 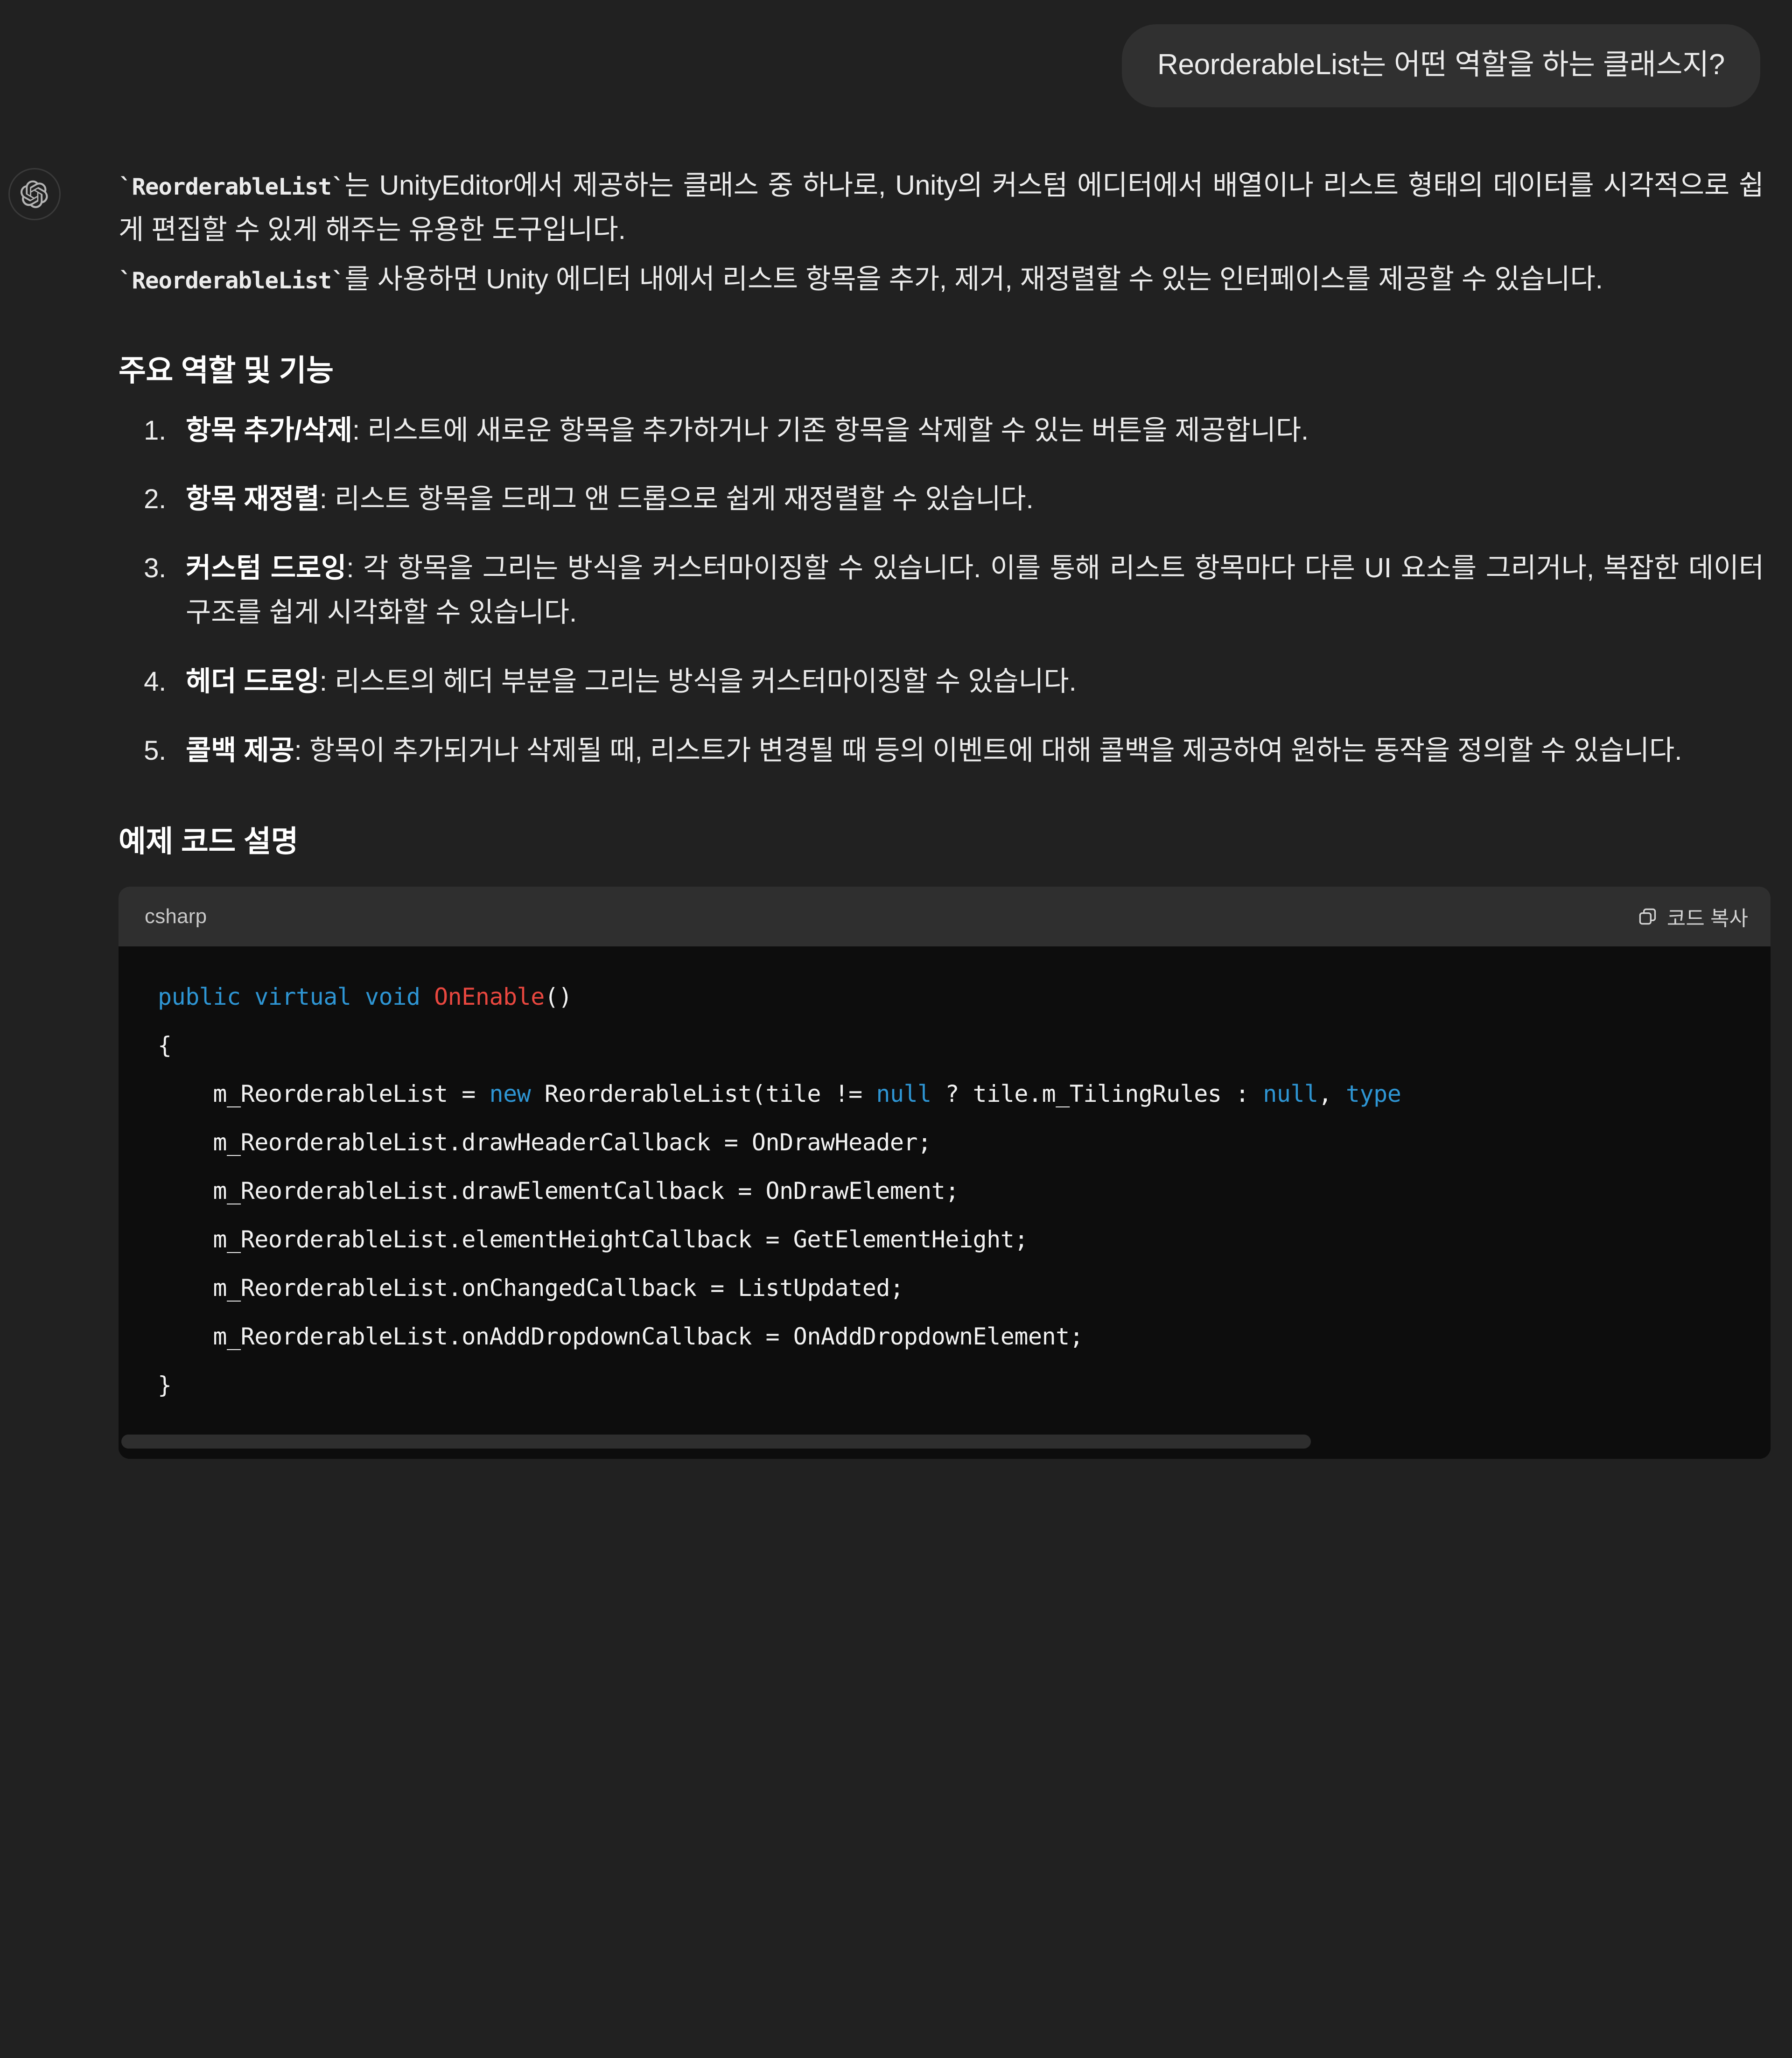 What do you see at coordinates (558, 997) in the screenshot?
I see `code-token: ()` at bounding box center [558, 997].